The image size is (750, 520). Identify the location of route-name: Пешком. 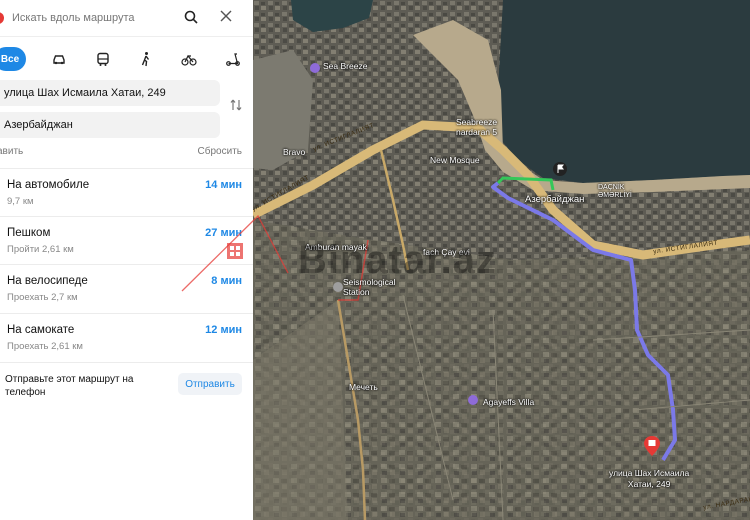
(29, 233).